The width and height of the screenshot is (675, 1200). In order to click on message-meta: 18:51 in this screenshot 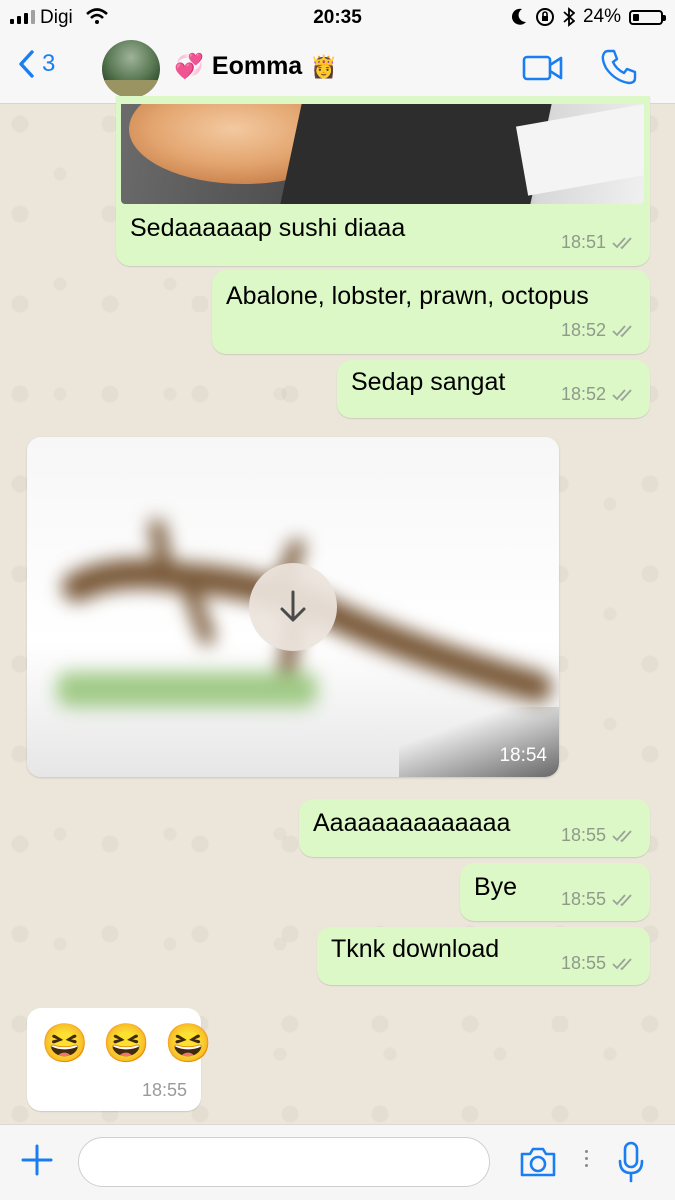, I will do `click(598, 242)`.